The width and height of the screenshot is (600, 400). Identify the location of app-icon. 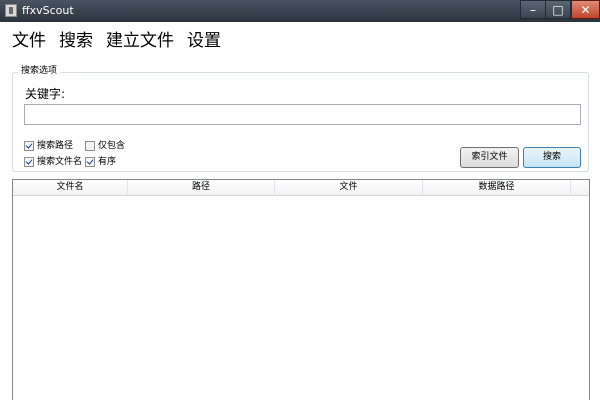
(11, 10).